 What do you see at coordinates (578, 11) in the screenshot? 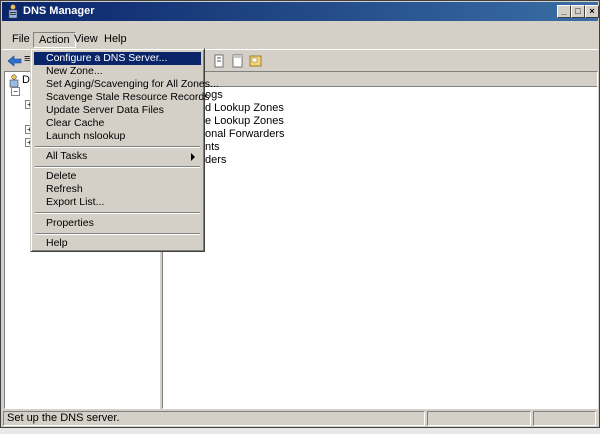
I see `maximize-button: □` at bounding box center [578, 11].